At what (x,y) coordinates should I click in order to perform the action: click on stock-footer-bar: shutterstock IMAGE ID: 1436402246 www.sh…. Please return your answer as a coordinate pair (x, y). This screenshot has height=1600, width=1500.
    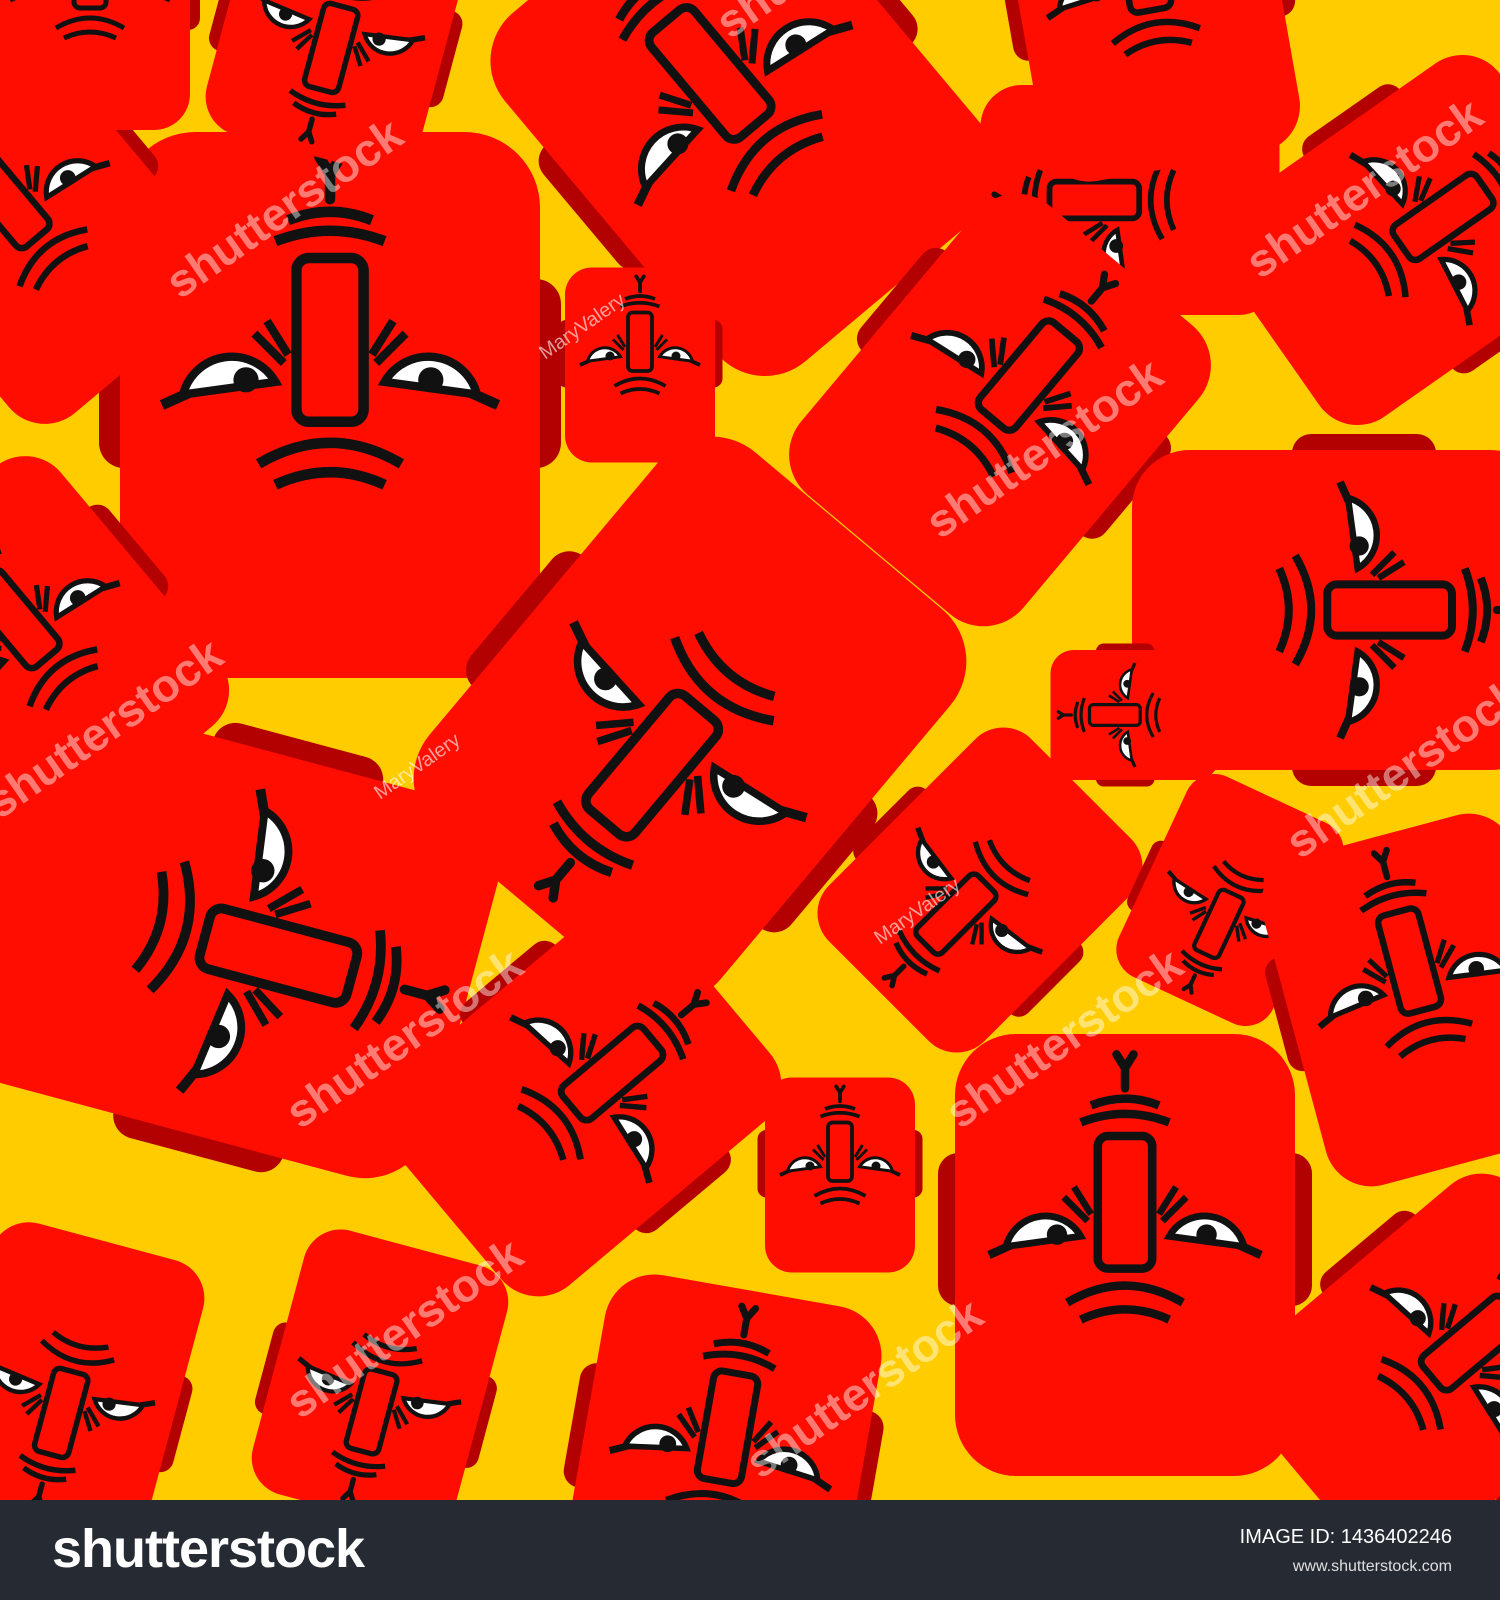
    Looking at the image, I should click on (750, 1550).